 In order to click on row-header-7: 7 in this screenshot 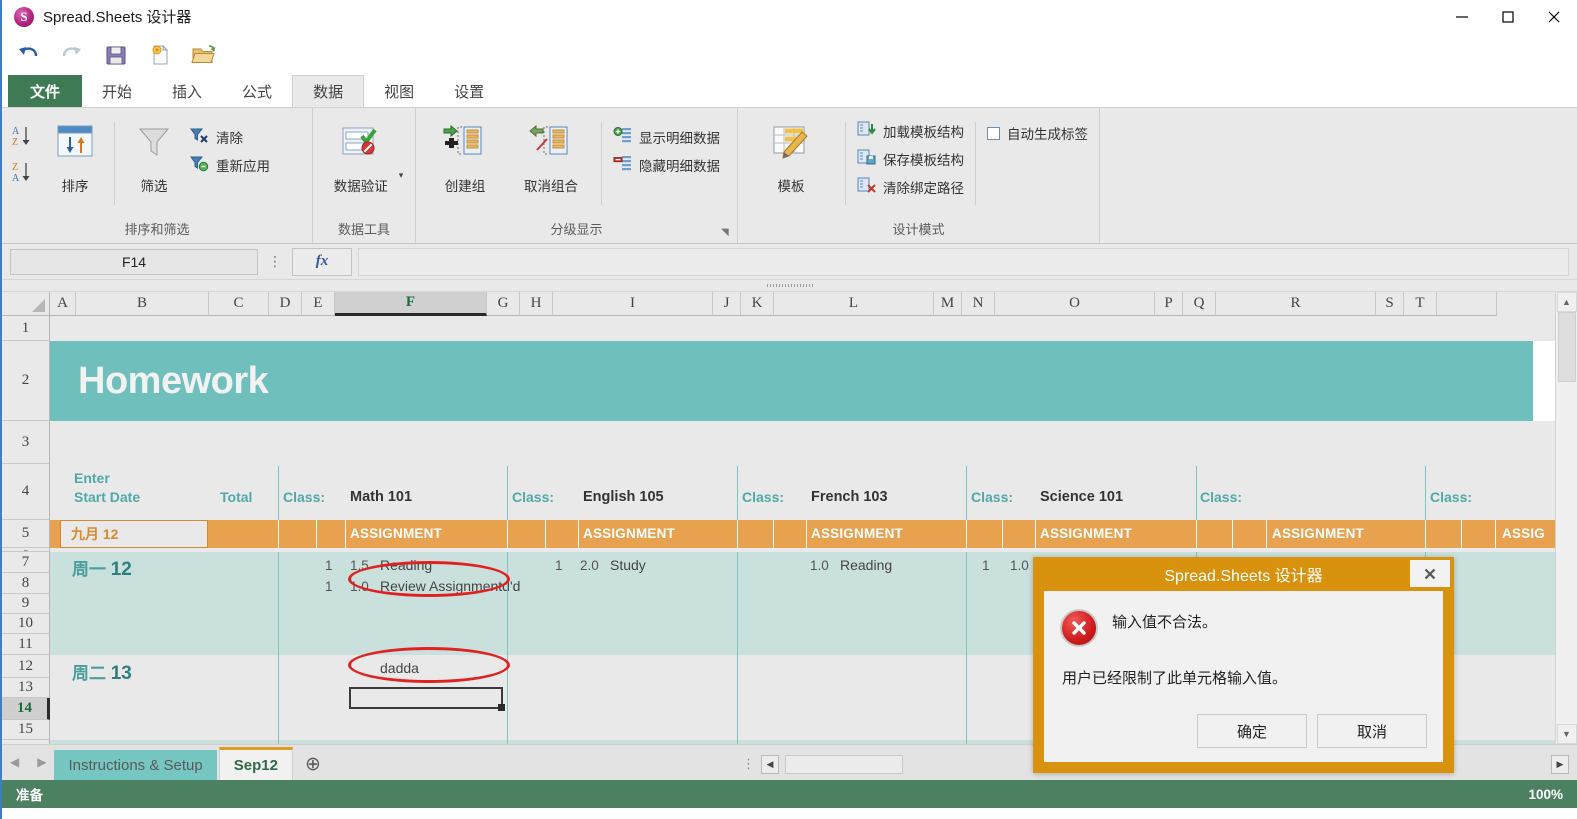, I will do `click(26, 562)`.